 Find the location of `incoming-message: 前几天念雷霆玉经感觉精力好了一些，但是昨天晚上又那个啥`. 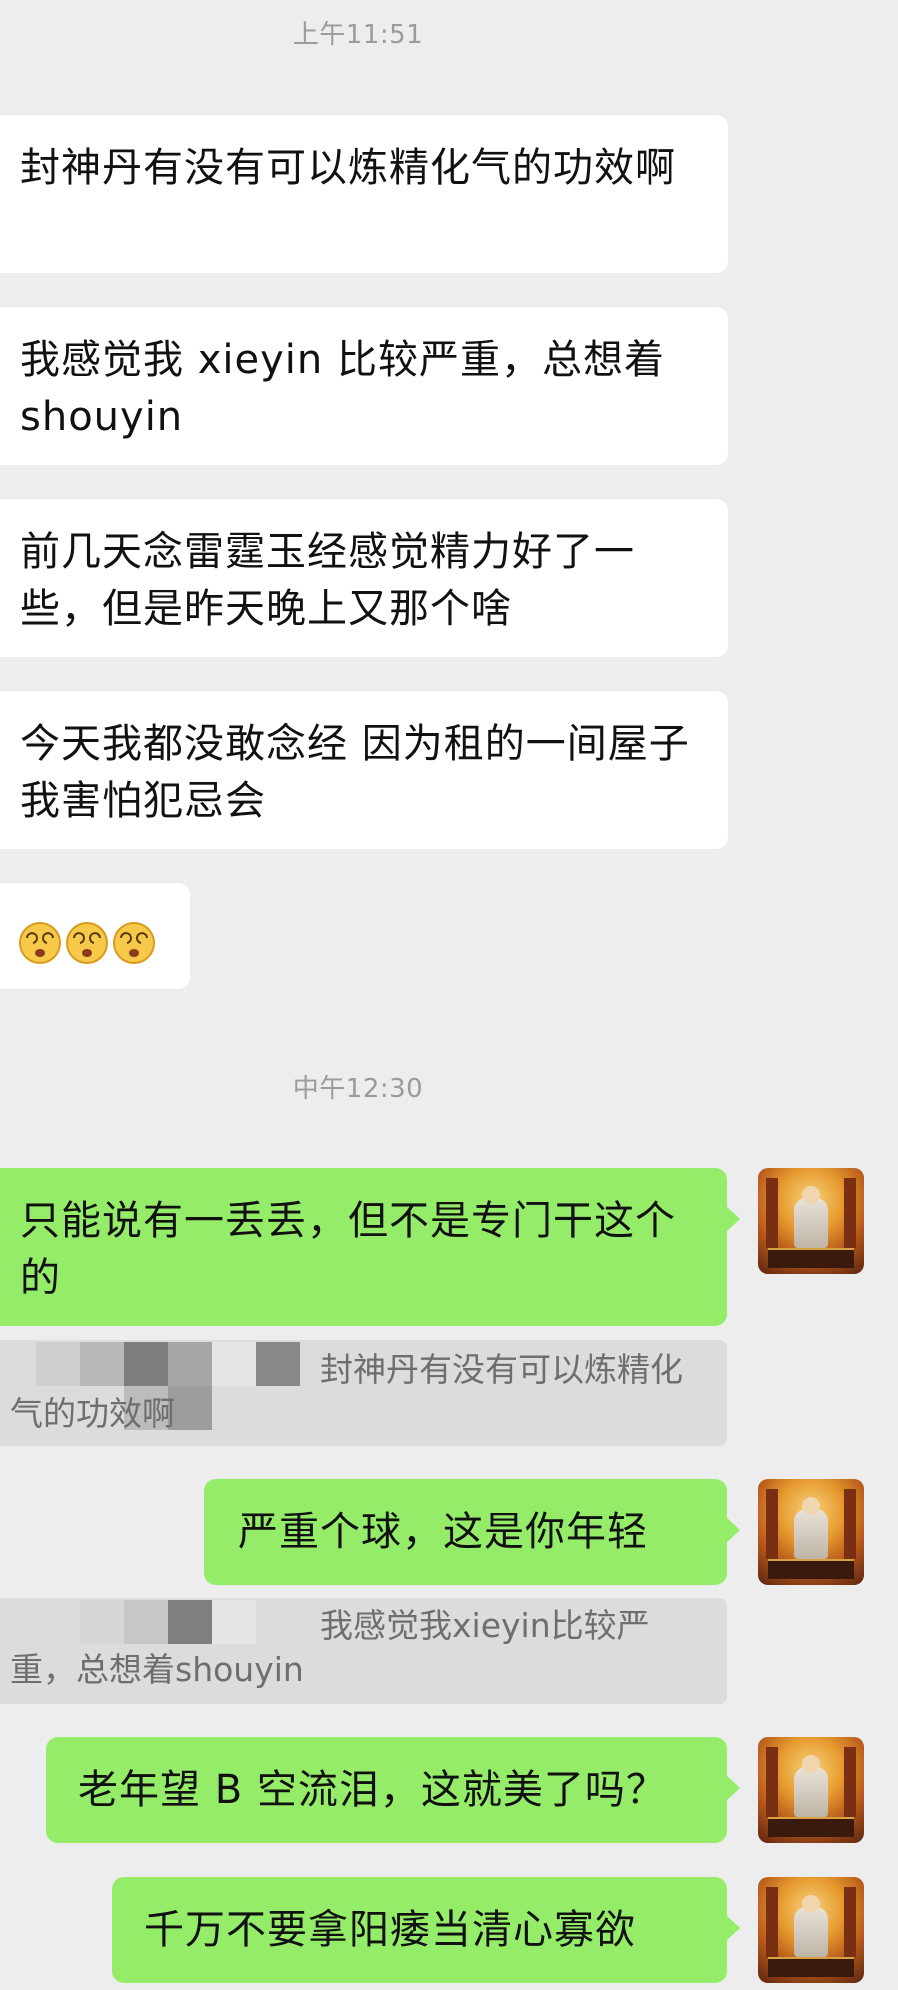

incoming-message: 前几天念雷霆玉经感觉精力好了一些，但是昨天晚上又那个啥 is located at coordinates (364, 578).